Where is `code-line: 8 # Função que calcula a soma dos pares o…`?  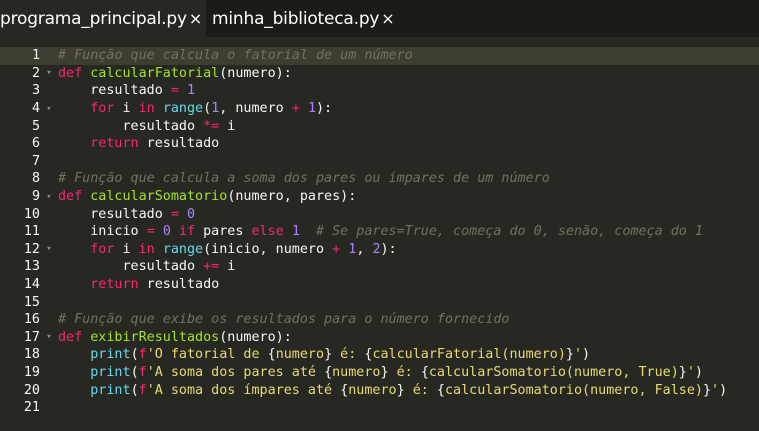 code-line: 8 # Função que calcula a soma dos pares o… is located at coordinates (379, 179).